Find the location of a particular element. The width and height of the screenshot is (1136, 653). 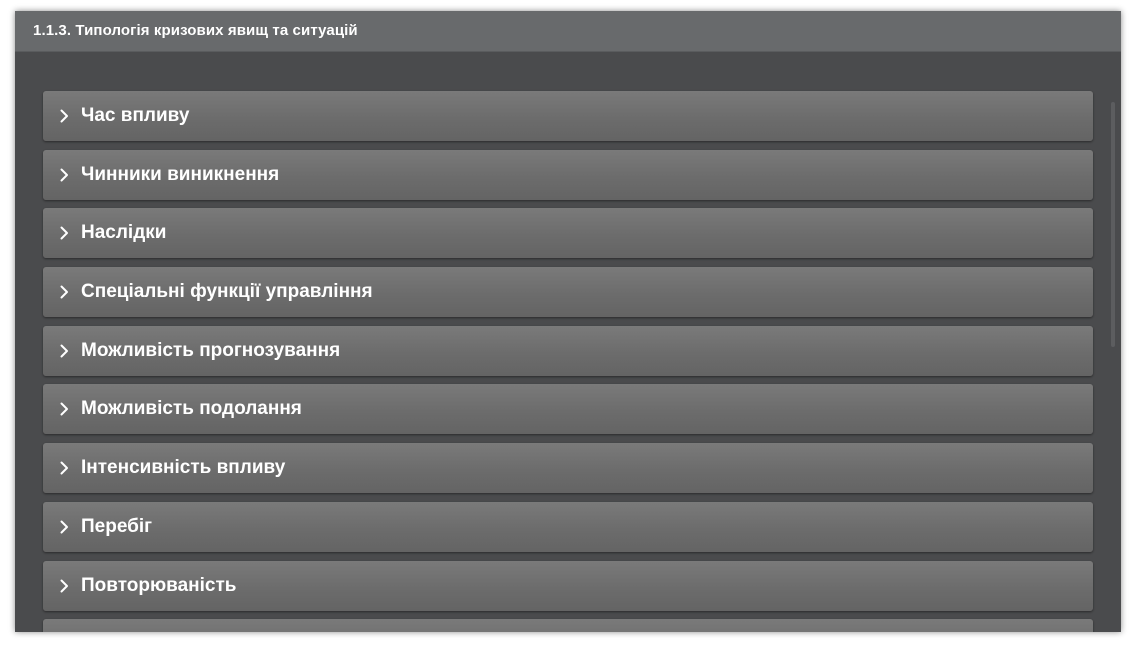

accordion-item-label: Інтенсивність впливу is located at coordinates (183, 468).